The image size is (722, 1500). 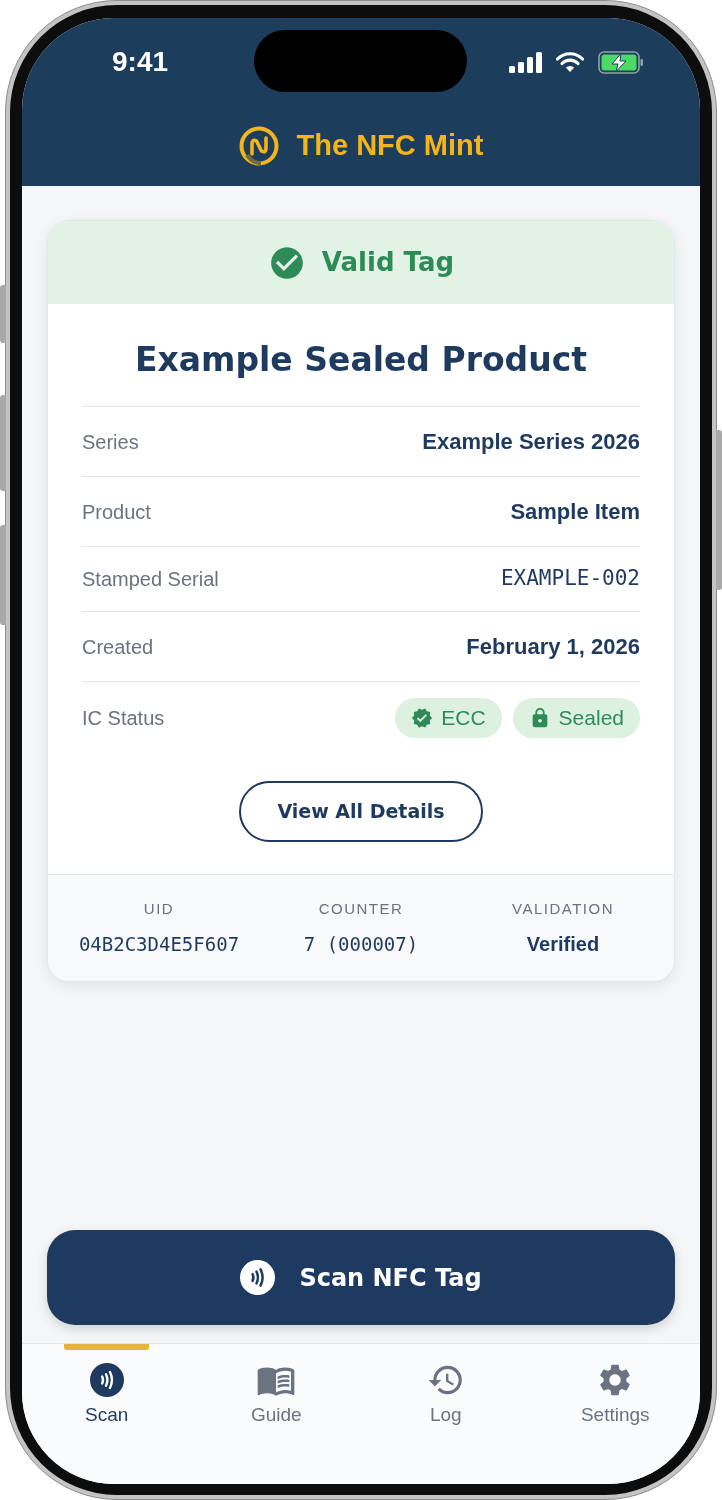 I want to click on wifi-icon, so click(x=570, y=62).